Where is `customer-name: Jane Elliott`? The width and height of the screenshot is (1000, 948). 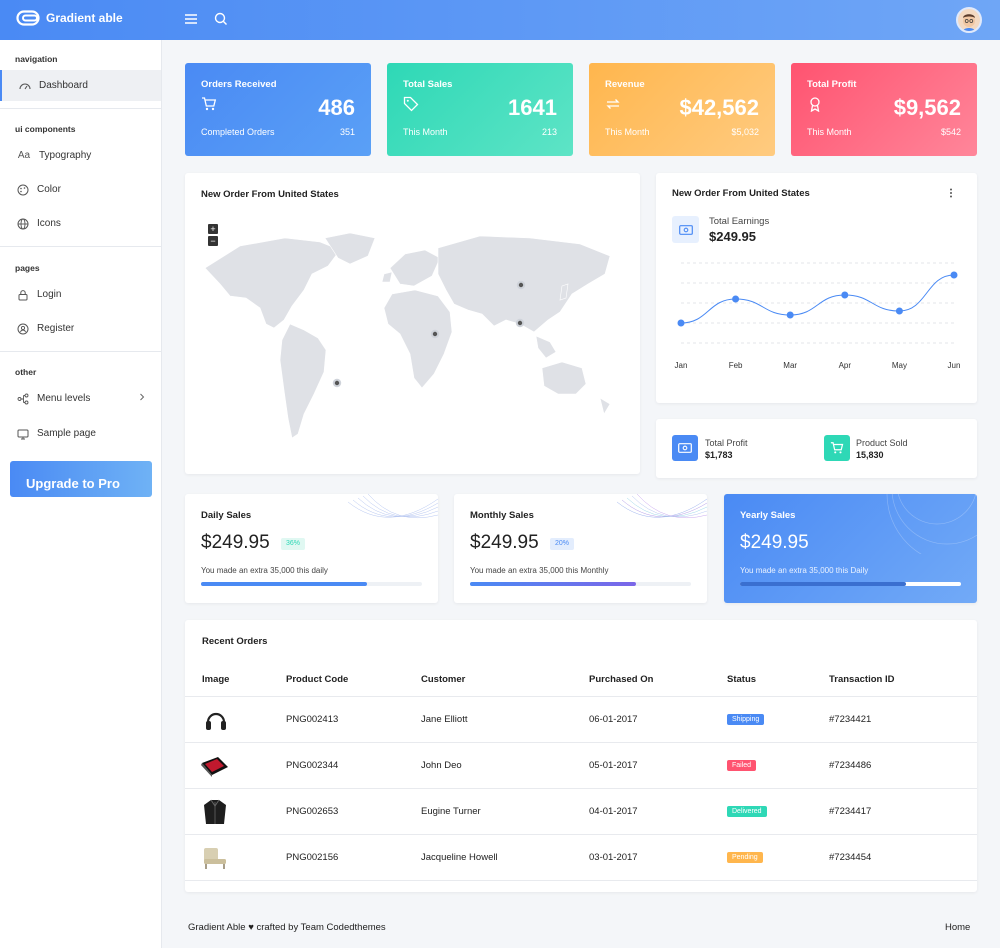
customer-name: Jane Elliott is located at coordinates (444, 719).